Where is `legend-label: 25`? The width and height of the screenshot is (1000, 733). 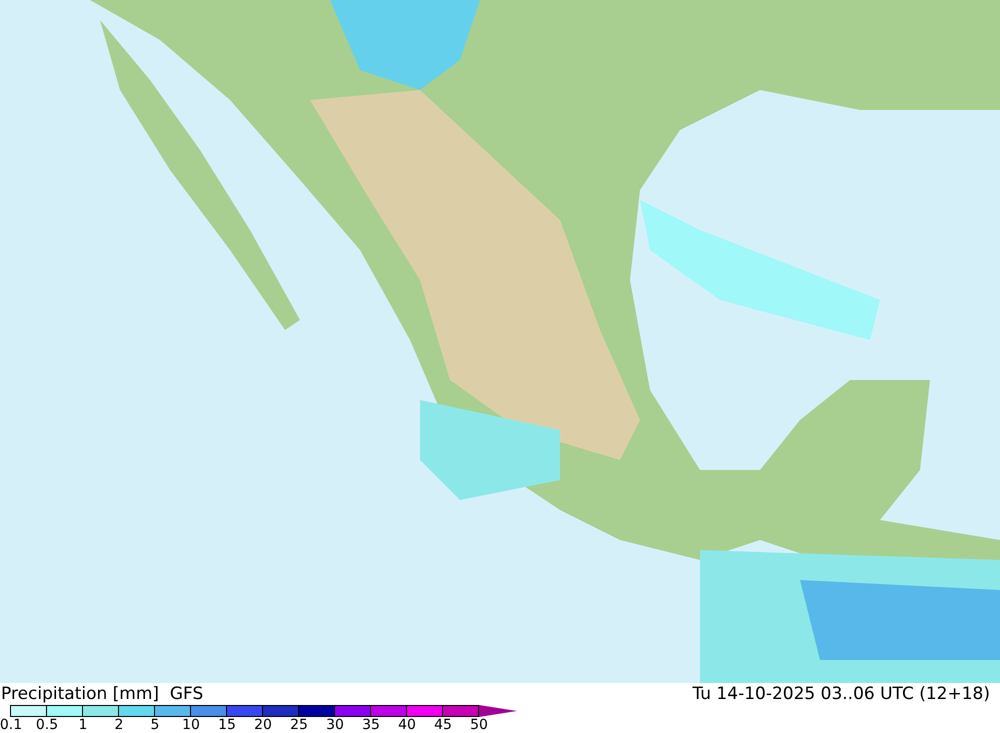
legend-label: 25 is located at coordinates (299, 725).